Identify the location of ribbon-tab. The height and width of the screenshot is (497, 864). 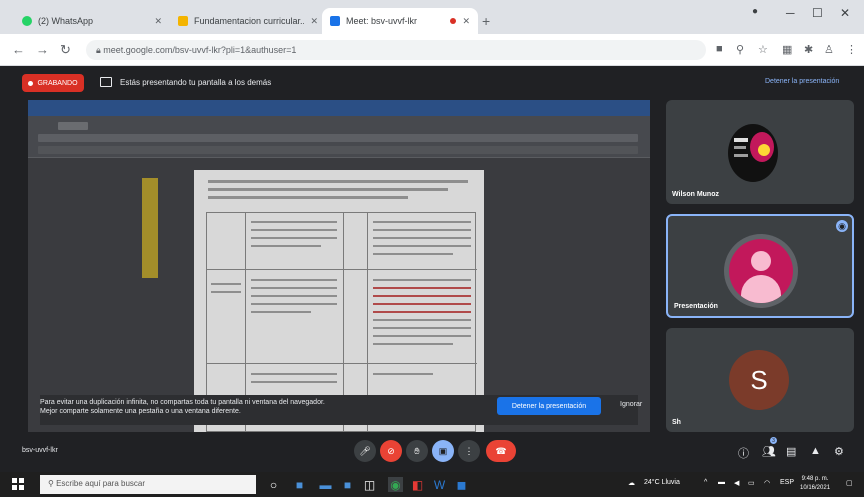
(73, 126).